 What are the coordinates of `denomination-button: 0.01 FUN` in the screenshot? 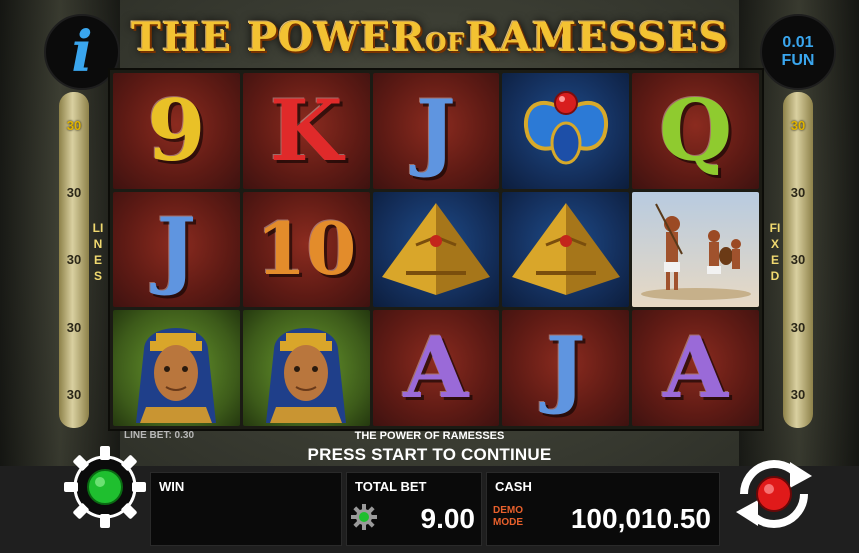 It's located at (798, 52).